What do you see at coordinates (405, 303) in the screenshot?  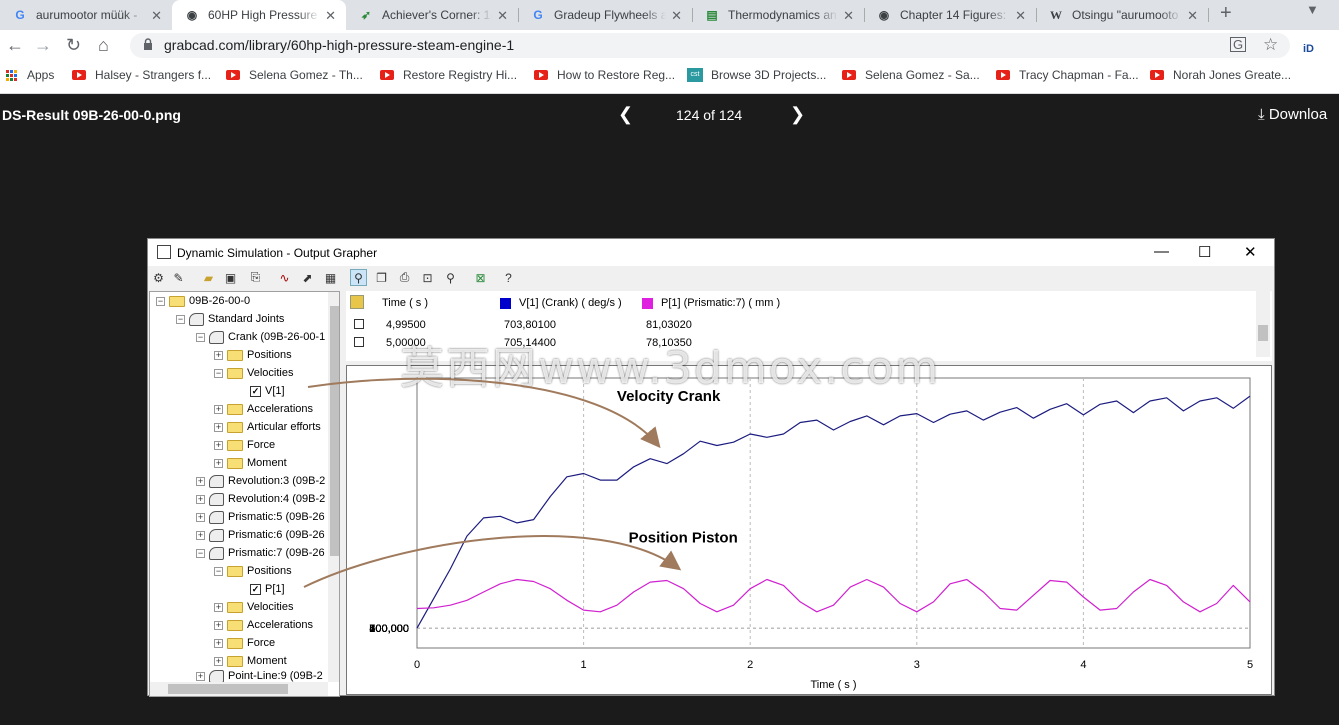 I see `column-header-time: Time ( s )` at bounding box center [405, 303].